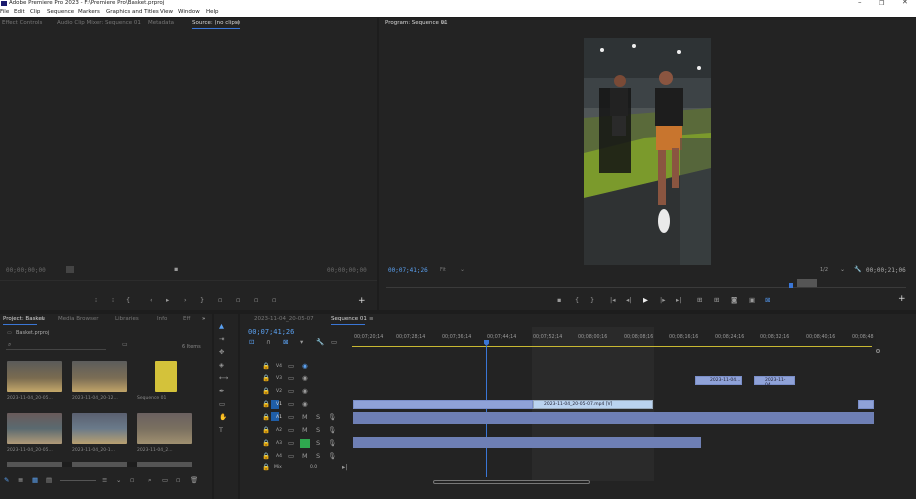 The height and width of the screenshot is (499, 916). What do you see at coordinates (212, 12) in the screenshot?
I see `menu-help: Help` at bounding box center [212, 12].